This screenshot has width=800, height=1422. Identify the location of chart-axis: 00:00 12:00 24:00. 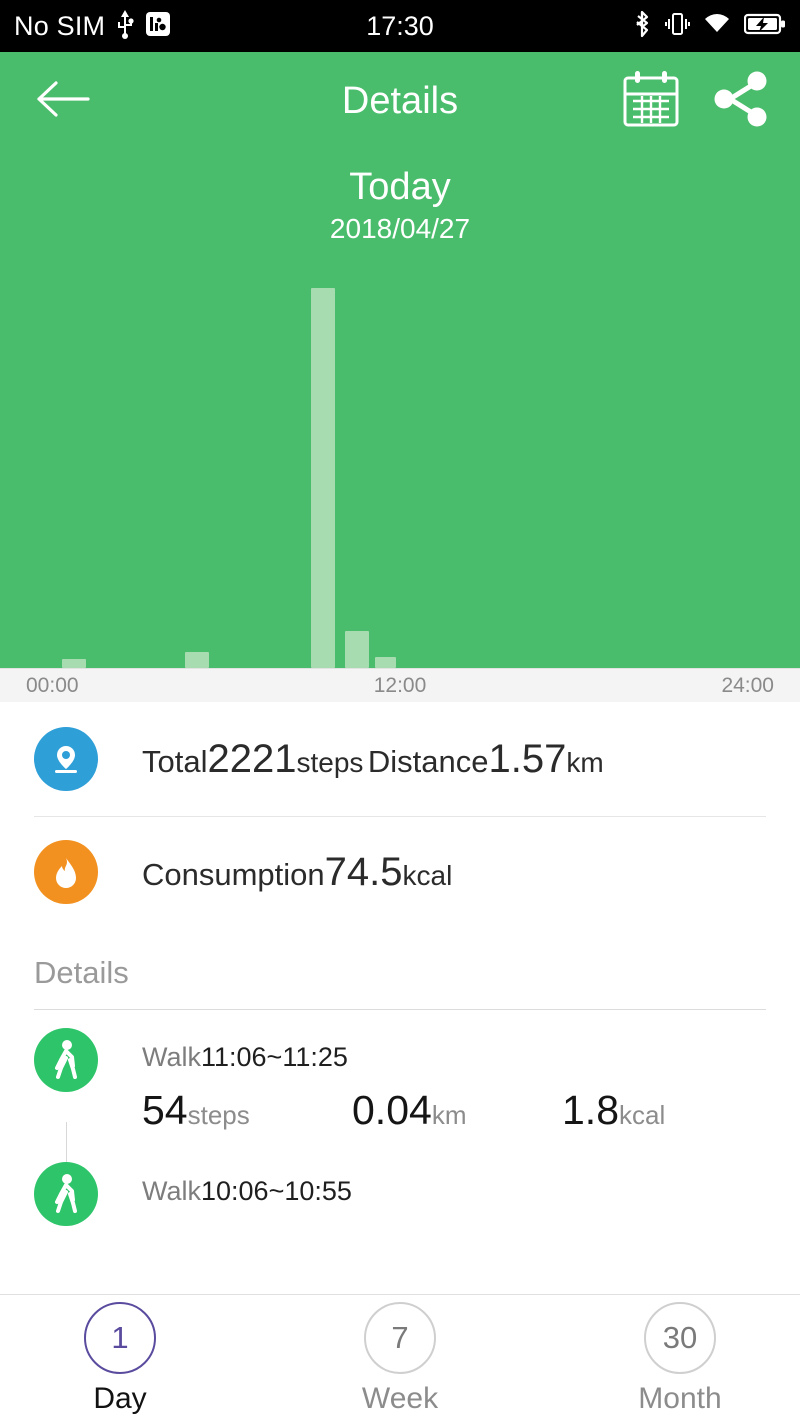
(400, 685).